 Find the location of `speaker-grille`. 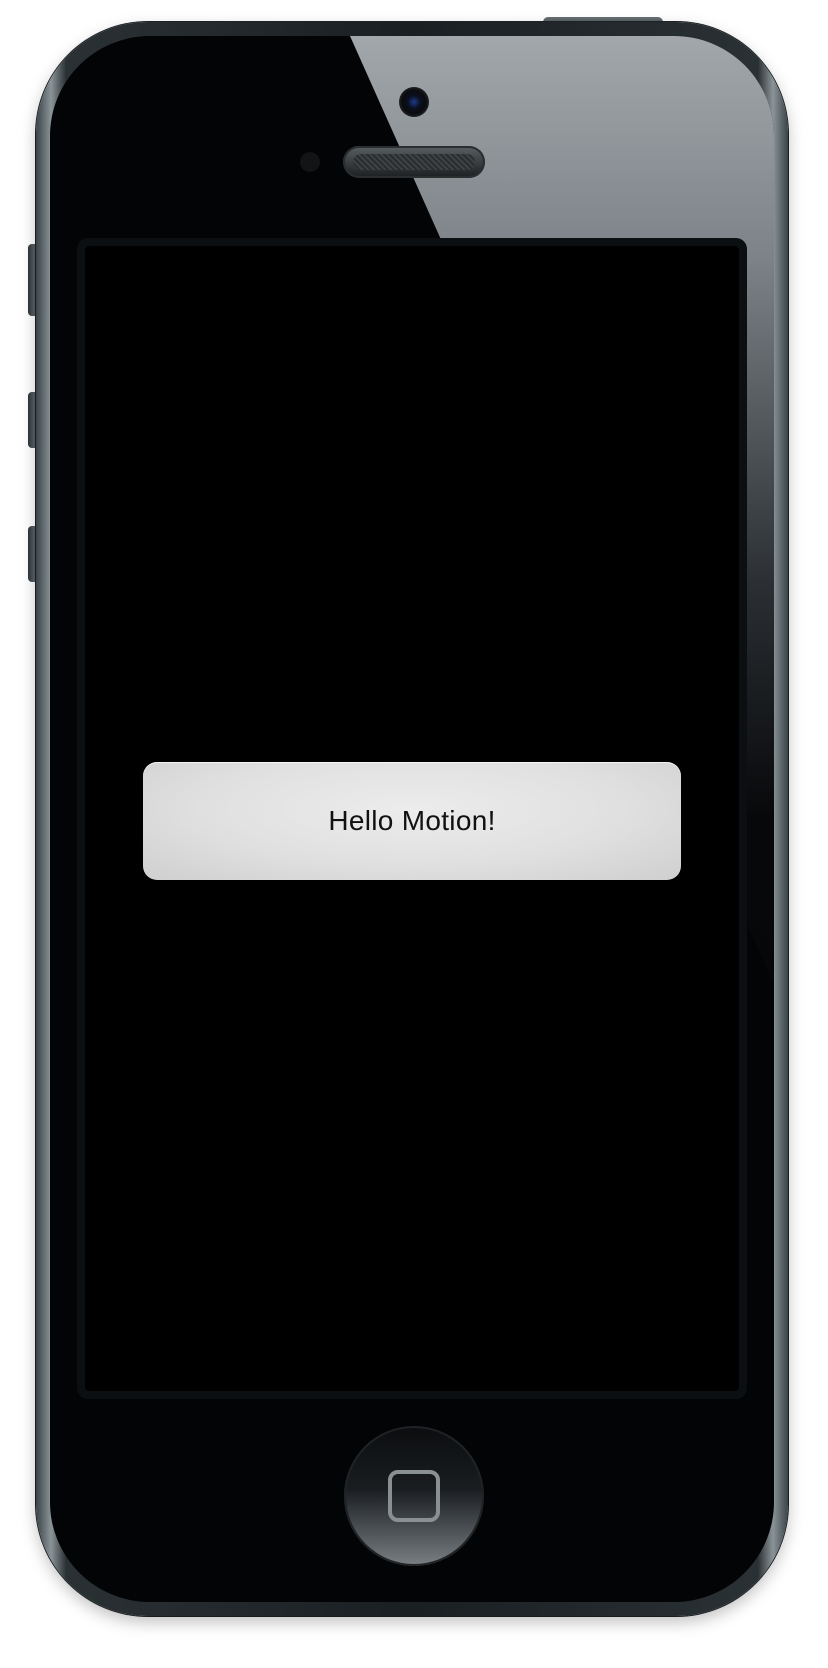

speaker-grille is located at coordinates (414, 162).